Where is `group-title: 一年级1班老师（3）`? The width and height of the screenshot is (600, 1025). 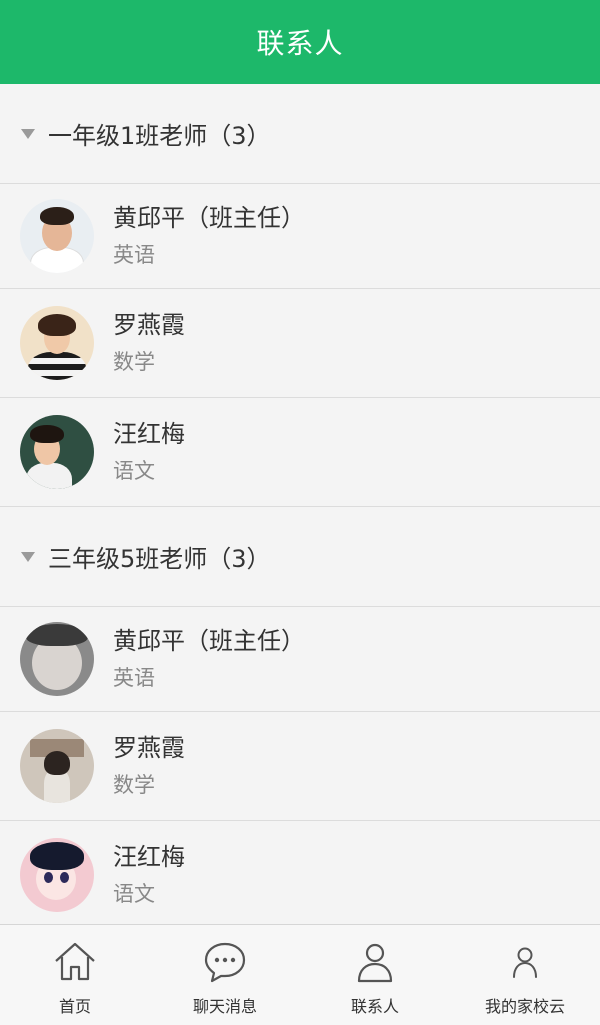 group-title: 一年级1班老师（3） is located at coordinates (159, 136).